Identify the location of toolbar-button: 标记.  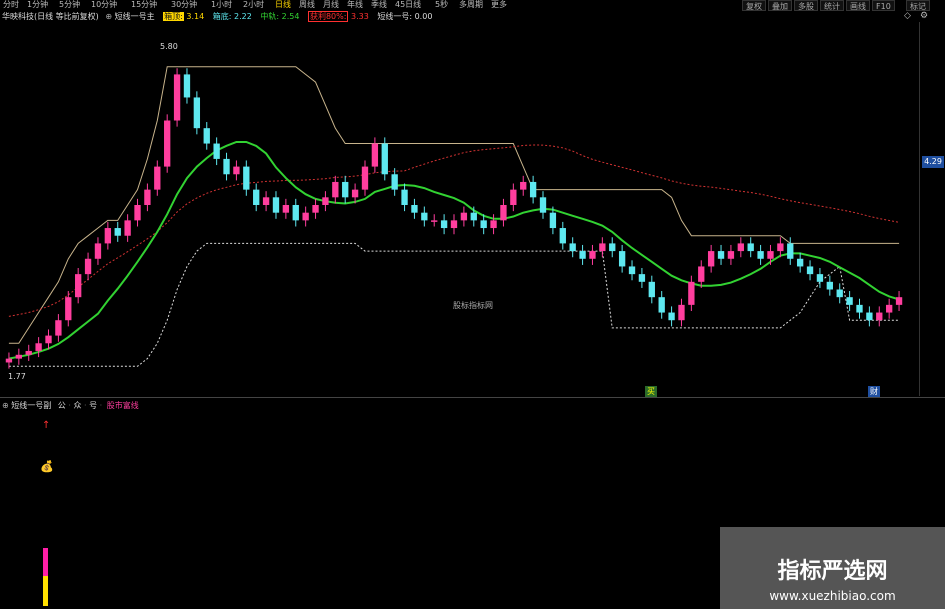
(918, 5).